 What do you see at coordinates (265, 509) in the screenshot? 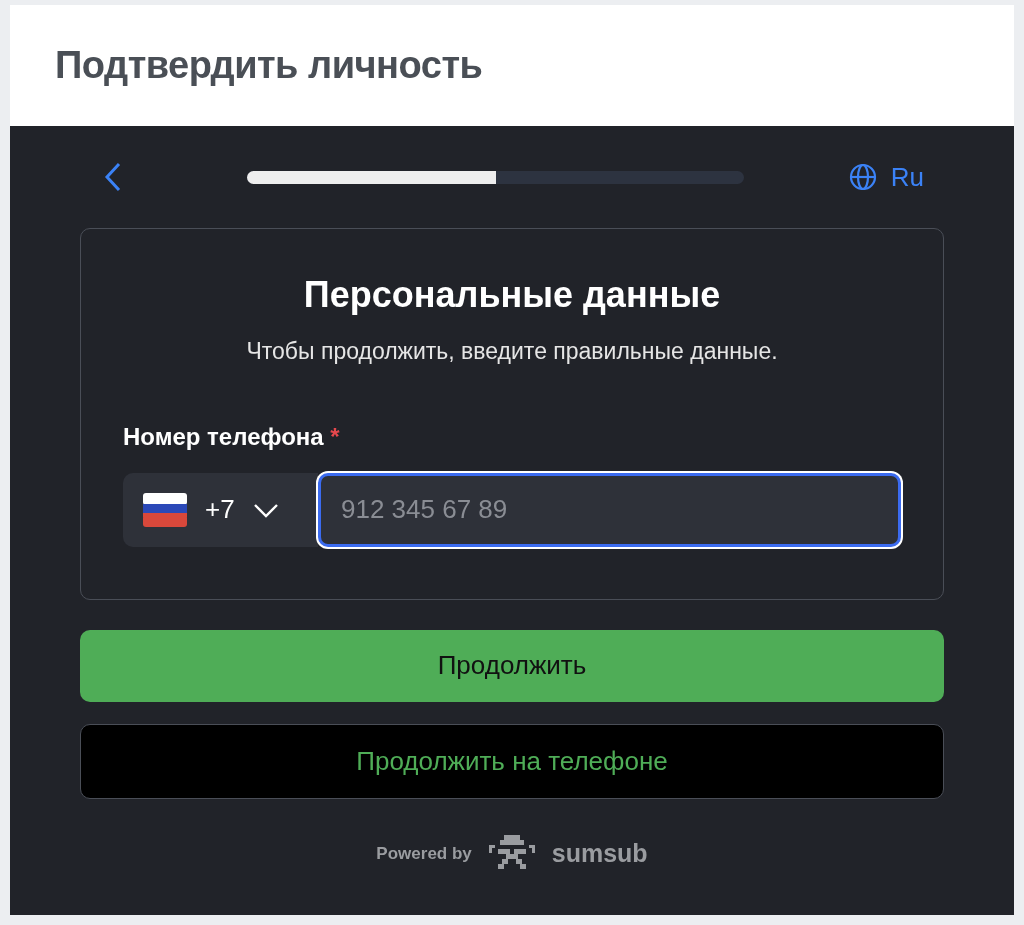
I see `chevron-down-icon` at bounding box center [265, 509].